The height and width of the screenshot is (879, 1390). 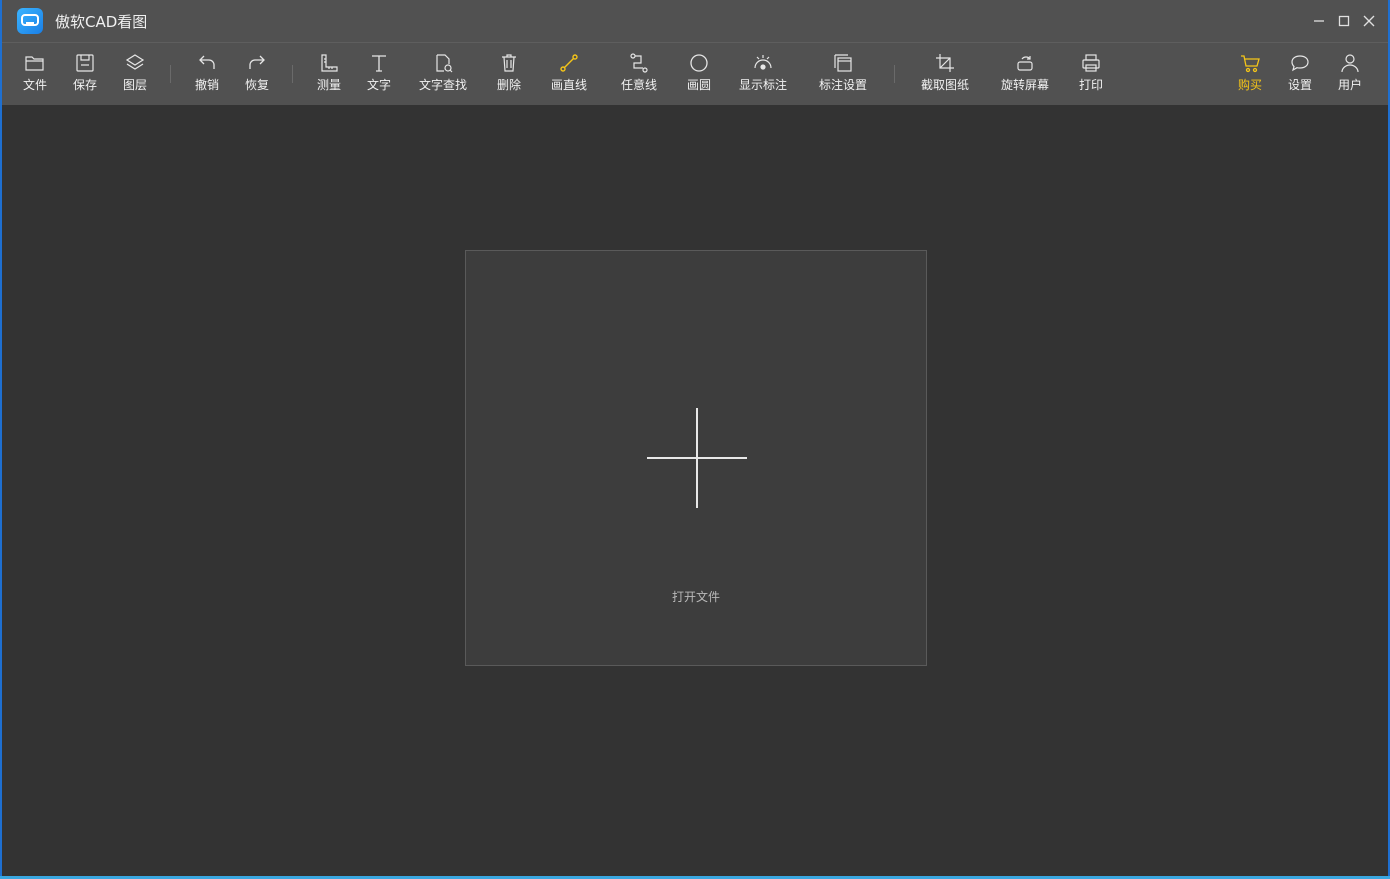 I want to click on redo-icon, so click(x=257, y=63).